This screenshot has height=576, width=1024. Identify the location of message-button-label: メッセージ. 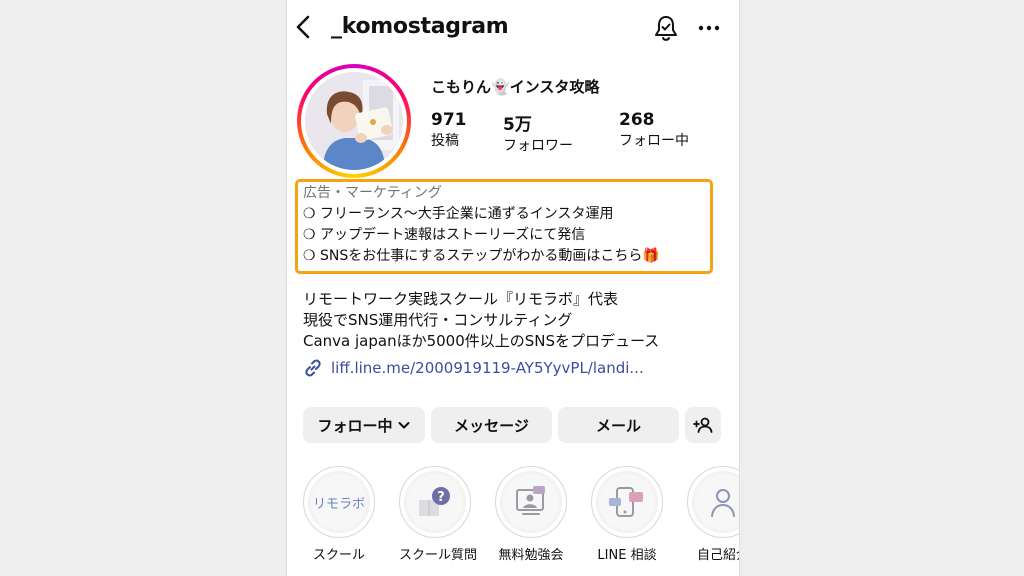
(491, 425).